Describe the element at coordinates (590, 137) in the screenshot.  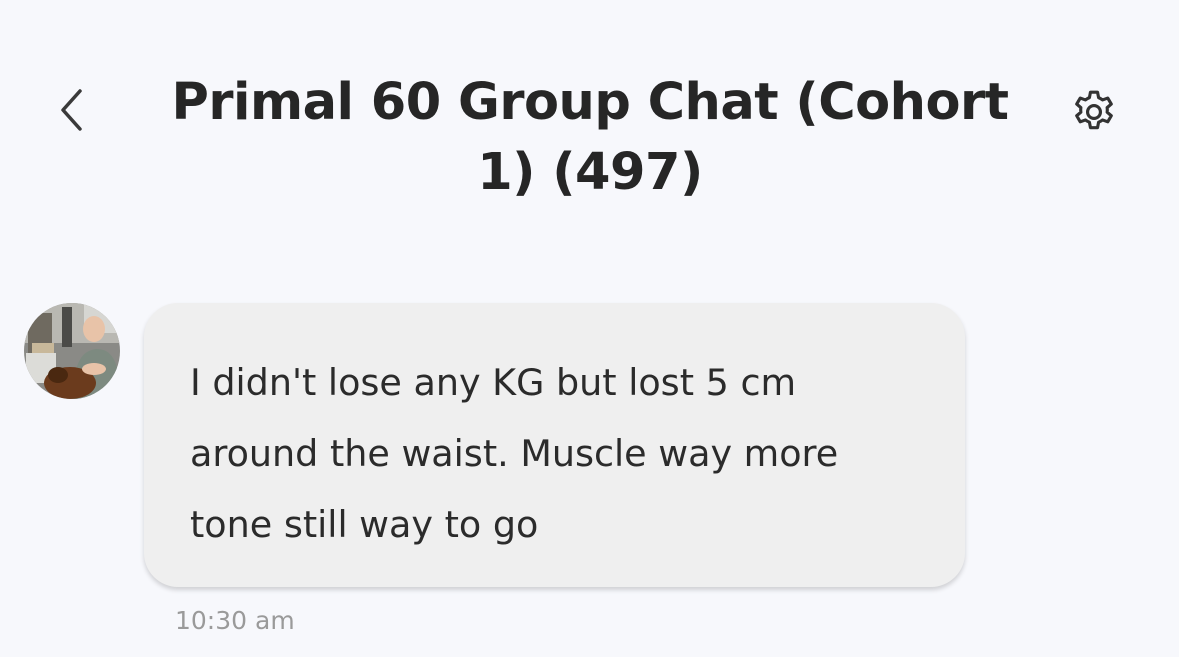
I see `chat-title: Primal 60 Group Chat (Cohort 1) (497)` at that location.